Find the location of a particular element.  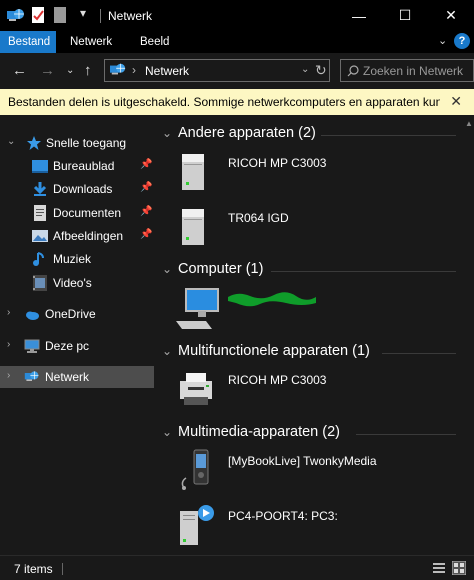

scroll-up-icon: ▲ is located at coordinates (469, 123).